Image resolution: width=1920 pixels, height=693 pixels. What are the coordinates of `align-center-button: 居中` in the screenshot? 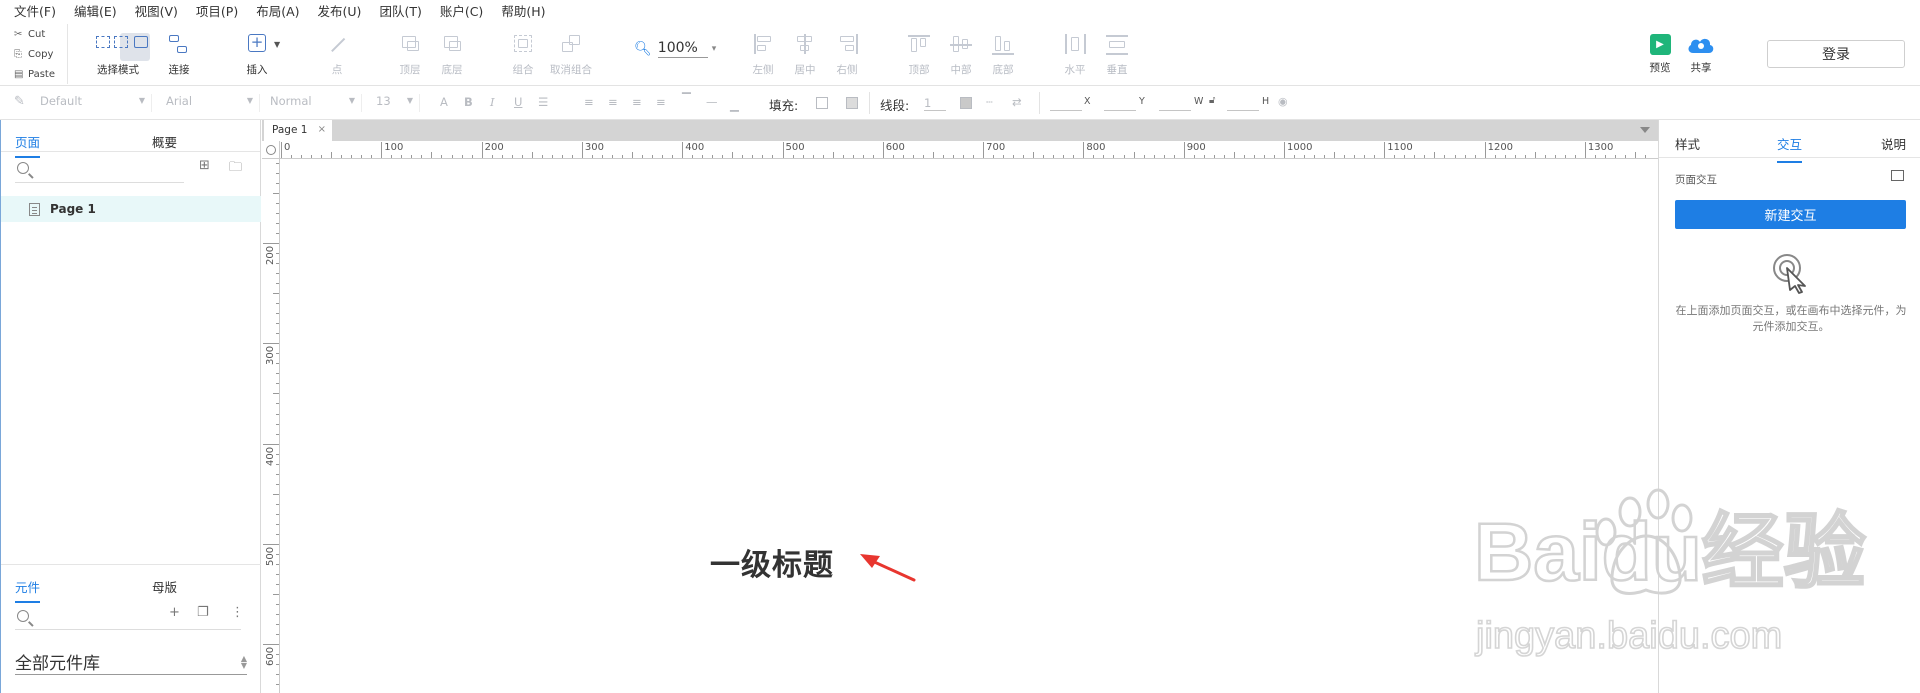 It's located at (805, 54).